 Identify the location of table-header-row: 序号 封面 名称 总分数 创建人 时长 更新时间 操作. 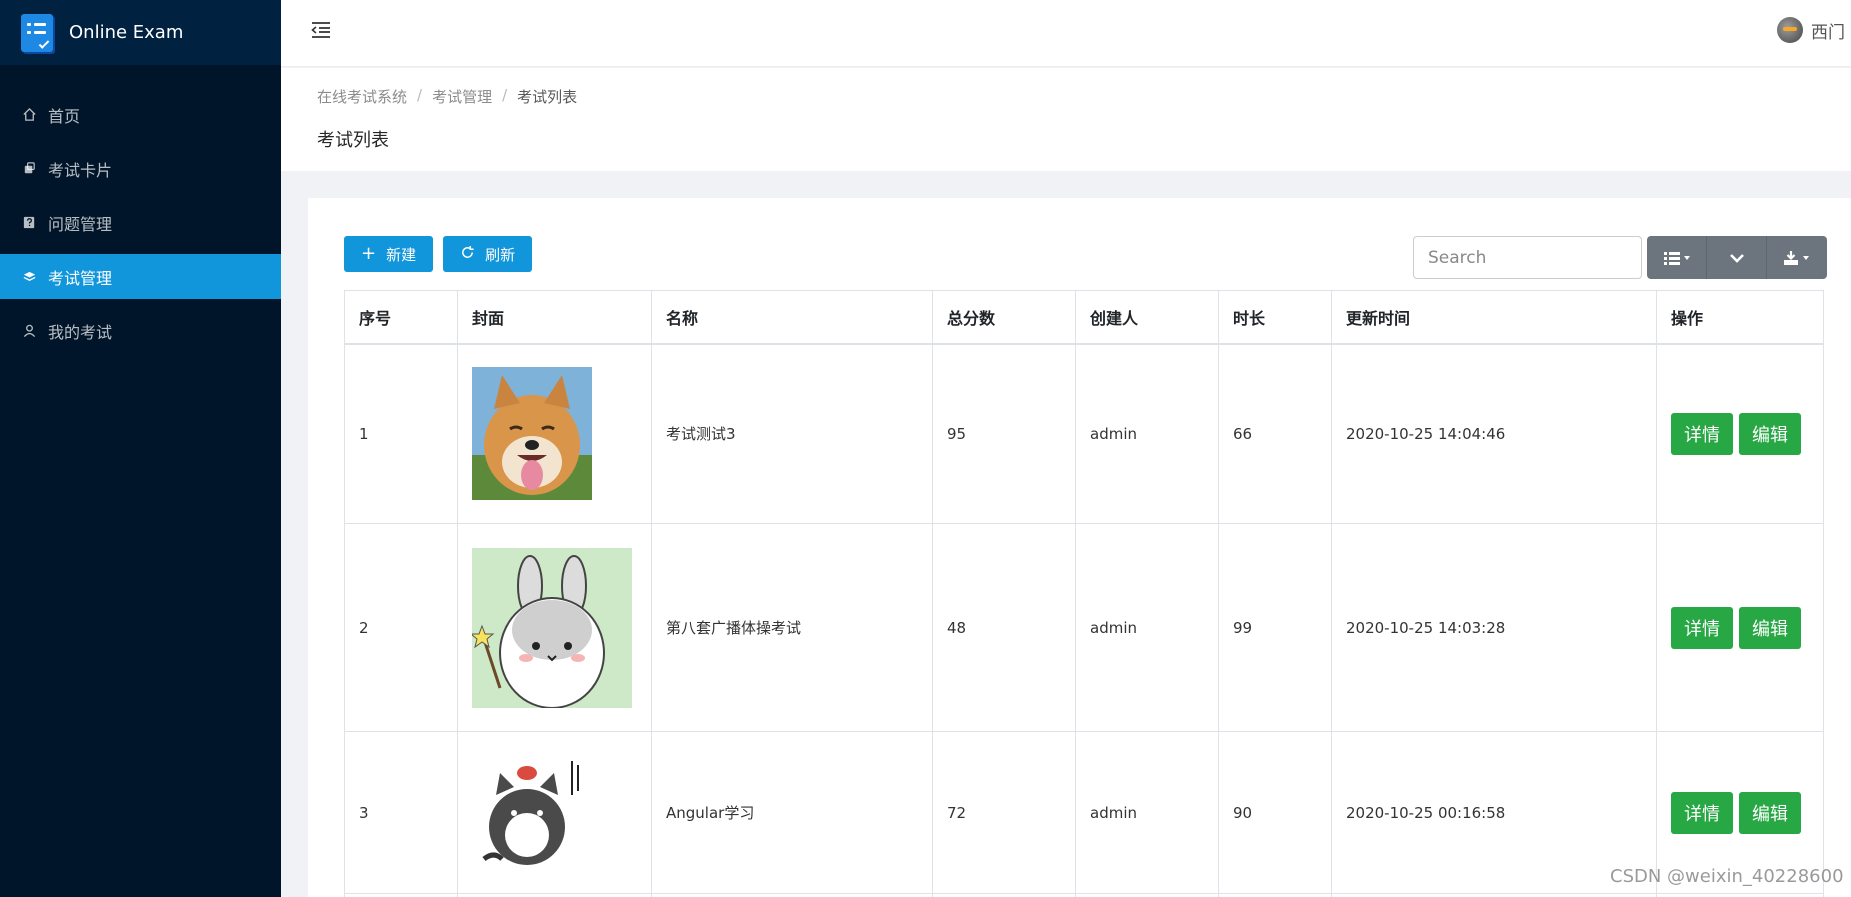
(1084, 317).